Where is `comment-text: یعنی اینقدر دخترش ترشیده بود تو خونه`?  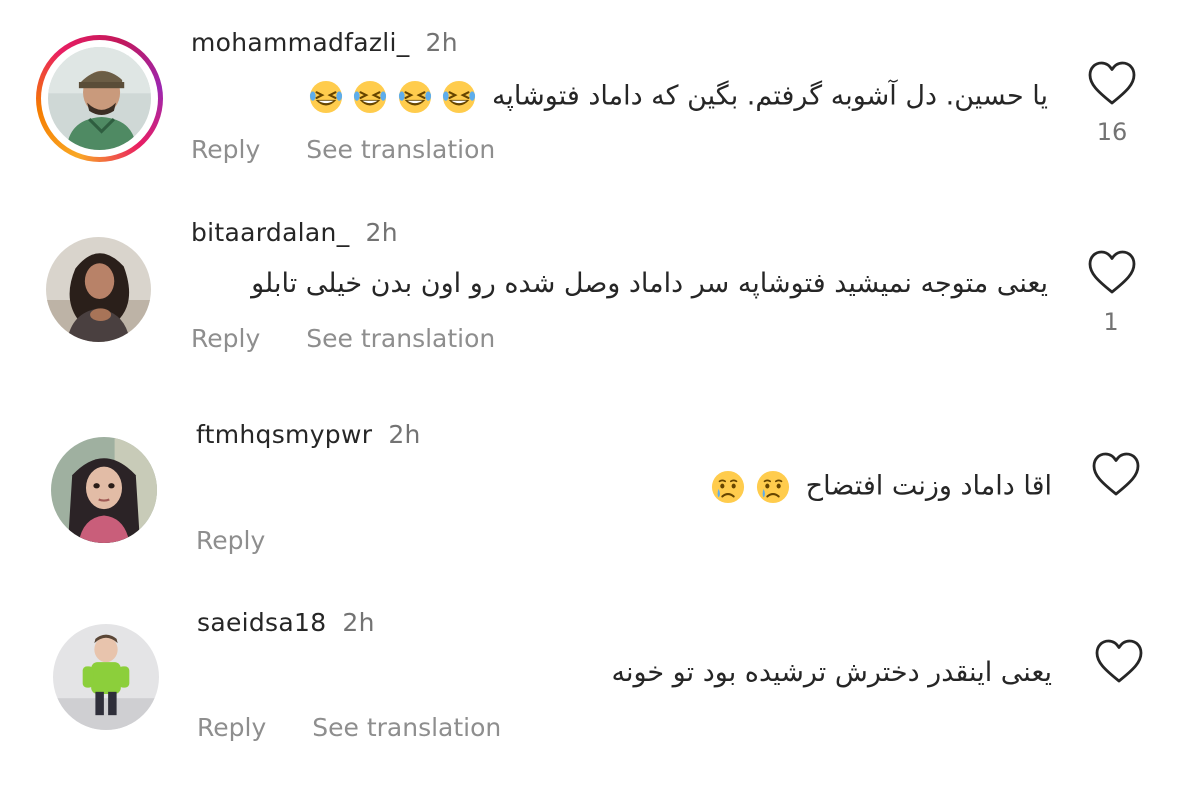 comment-text: یعنی اینقدر دخترش ترشیده بود تو خونه is located at coordinates (831, 672).